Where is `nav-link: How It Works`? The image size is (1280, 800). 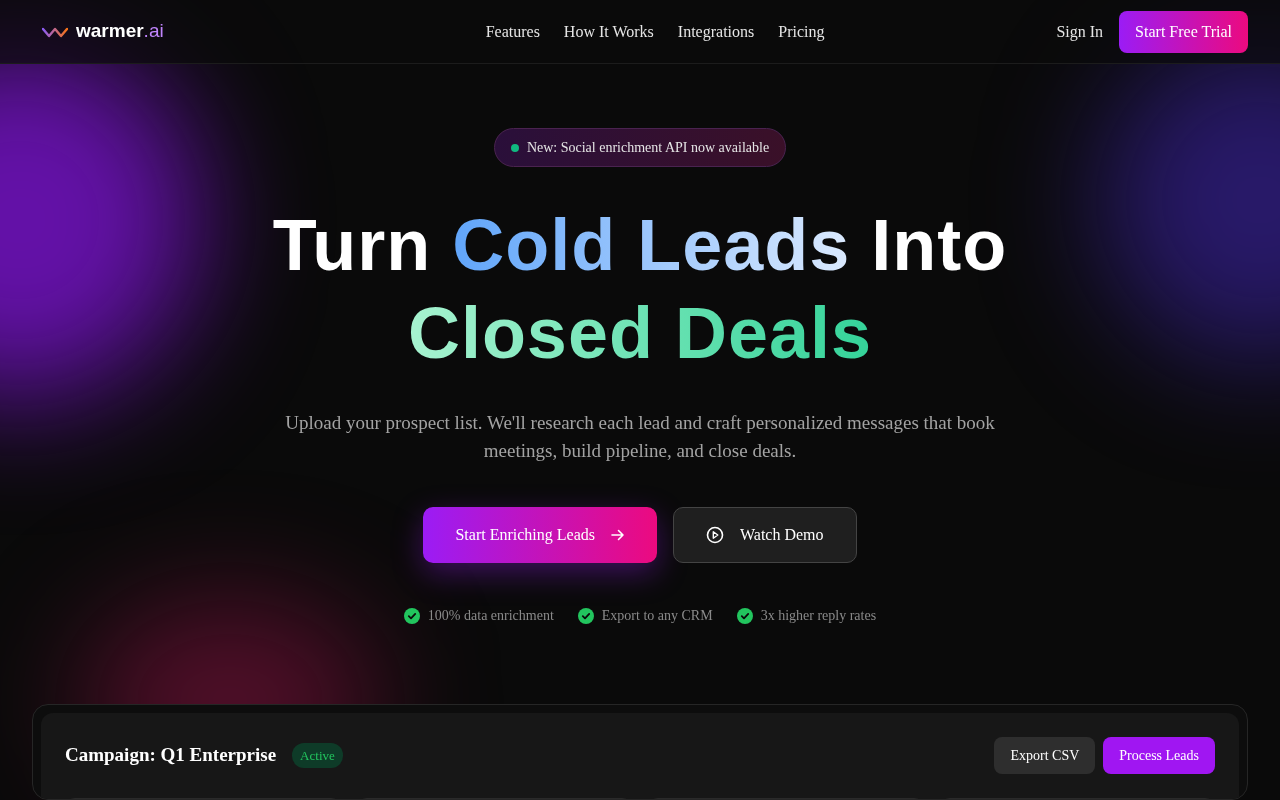
nav-link: How It Works is located at coordinates (608, 31).